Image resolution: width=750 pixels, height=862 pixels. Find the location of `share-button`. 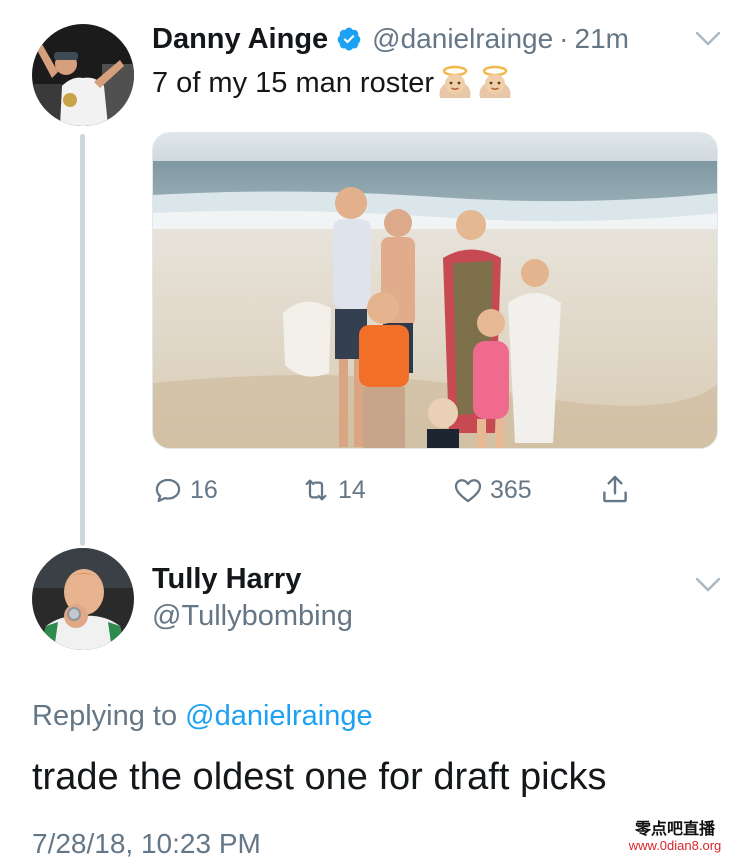

share-button is located at coordinates (615, 489).